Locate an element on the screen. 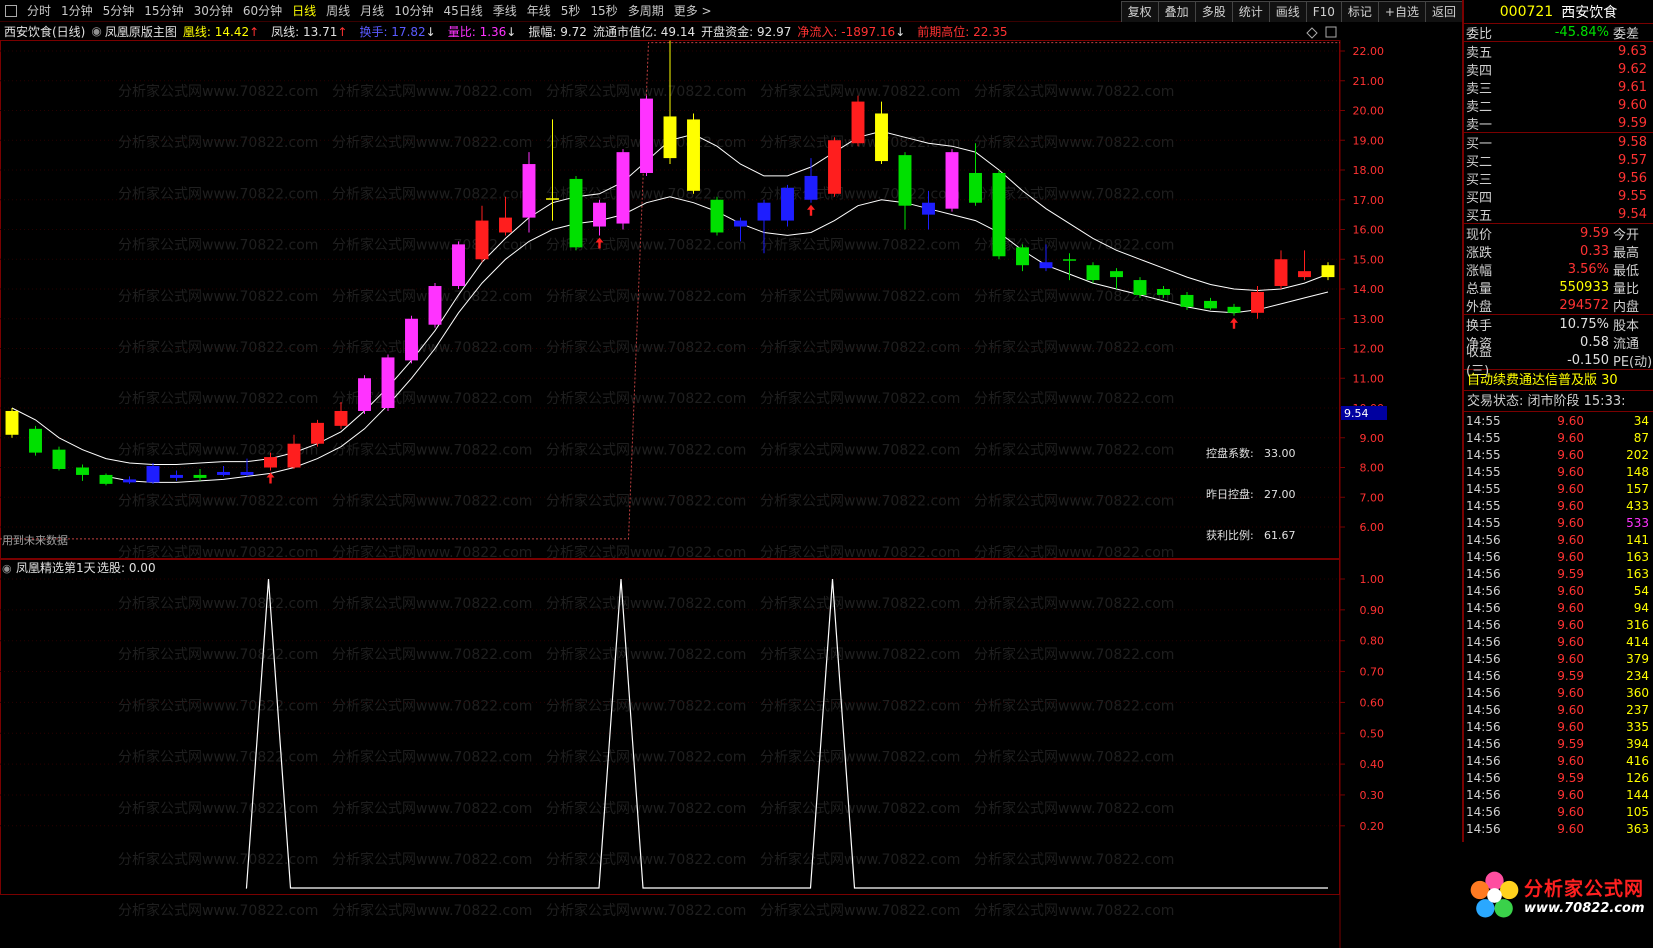  stat-row-1-value: 0.33 is located at coordinates (1594, 251).